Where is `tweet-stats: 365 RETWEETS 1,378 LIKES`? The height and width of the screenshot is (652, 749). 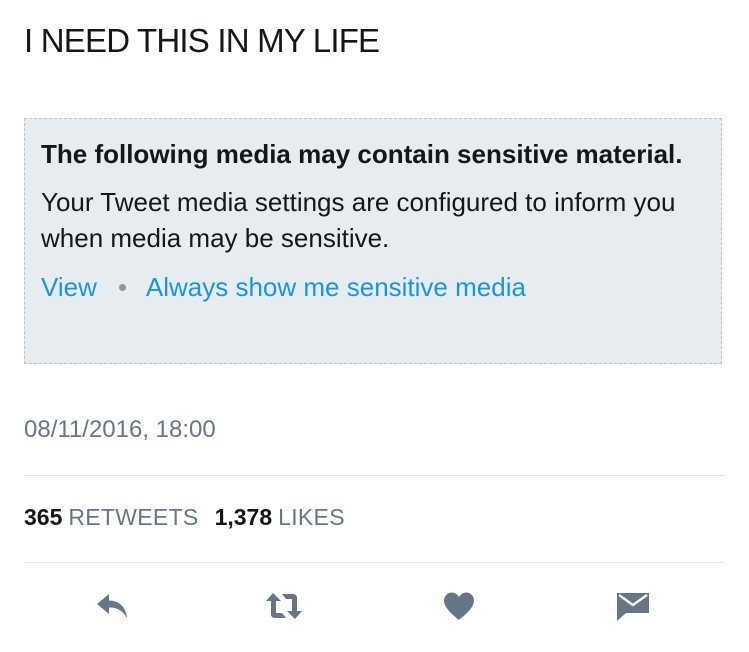 tweet-stats: 365 RETWEETS 1,378 LIKES is located at coordinates (184, 517).